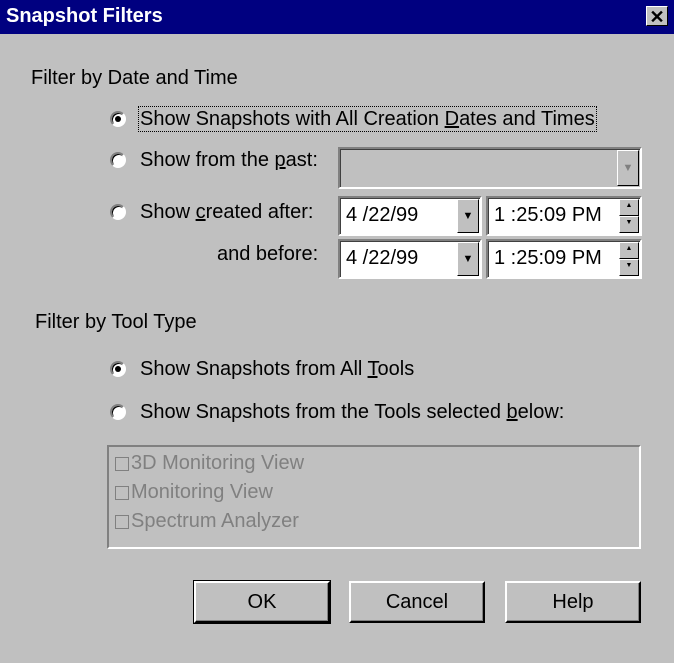 This screenshot has height=663, width=674. I want to click on title-bar: Snapshot Filters ✕, so click(337, 17).